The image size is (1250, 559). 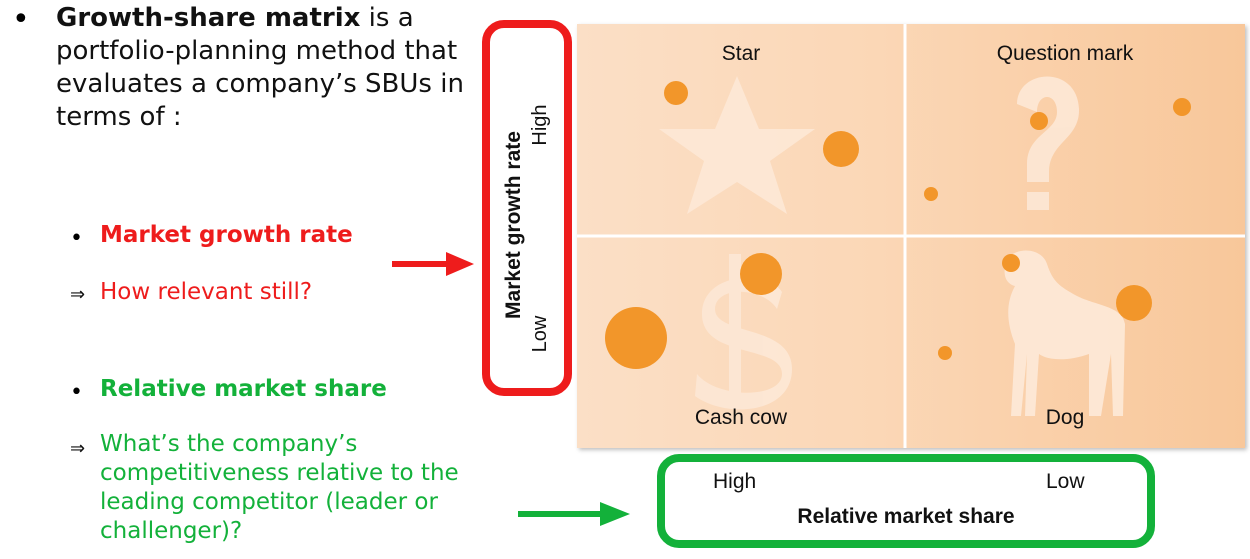 I want to click on quadrant-label-question-mark: Question mark, so click(x=1065, y=53).